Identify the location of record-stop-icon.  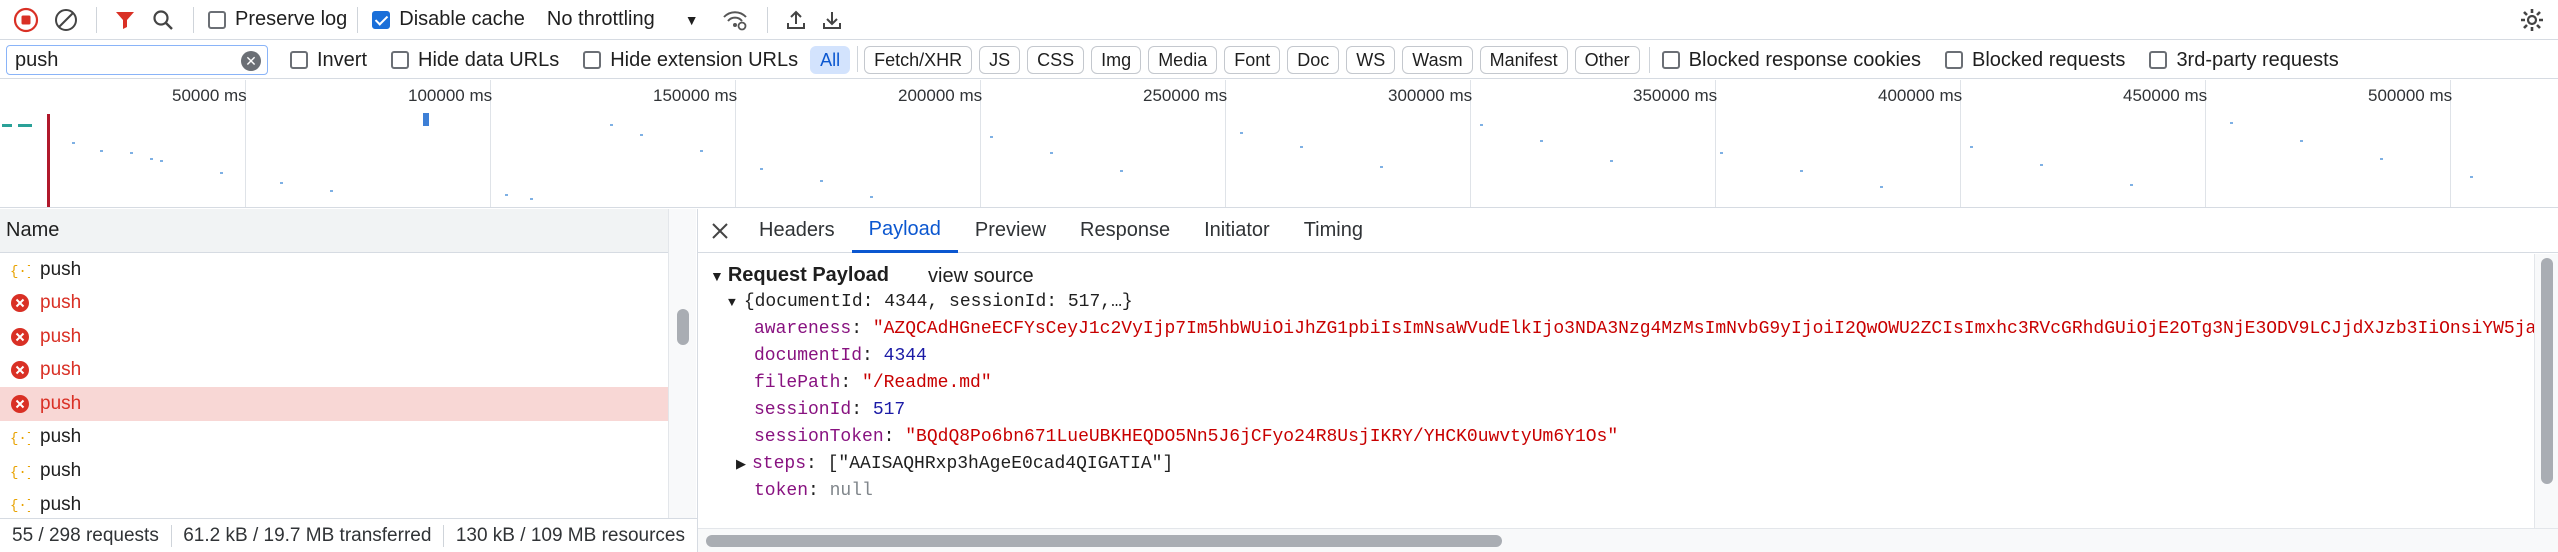
(26, 20).